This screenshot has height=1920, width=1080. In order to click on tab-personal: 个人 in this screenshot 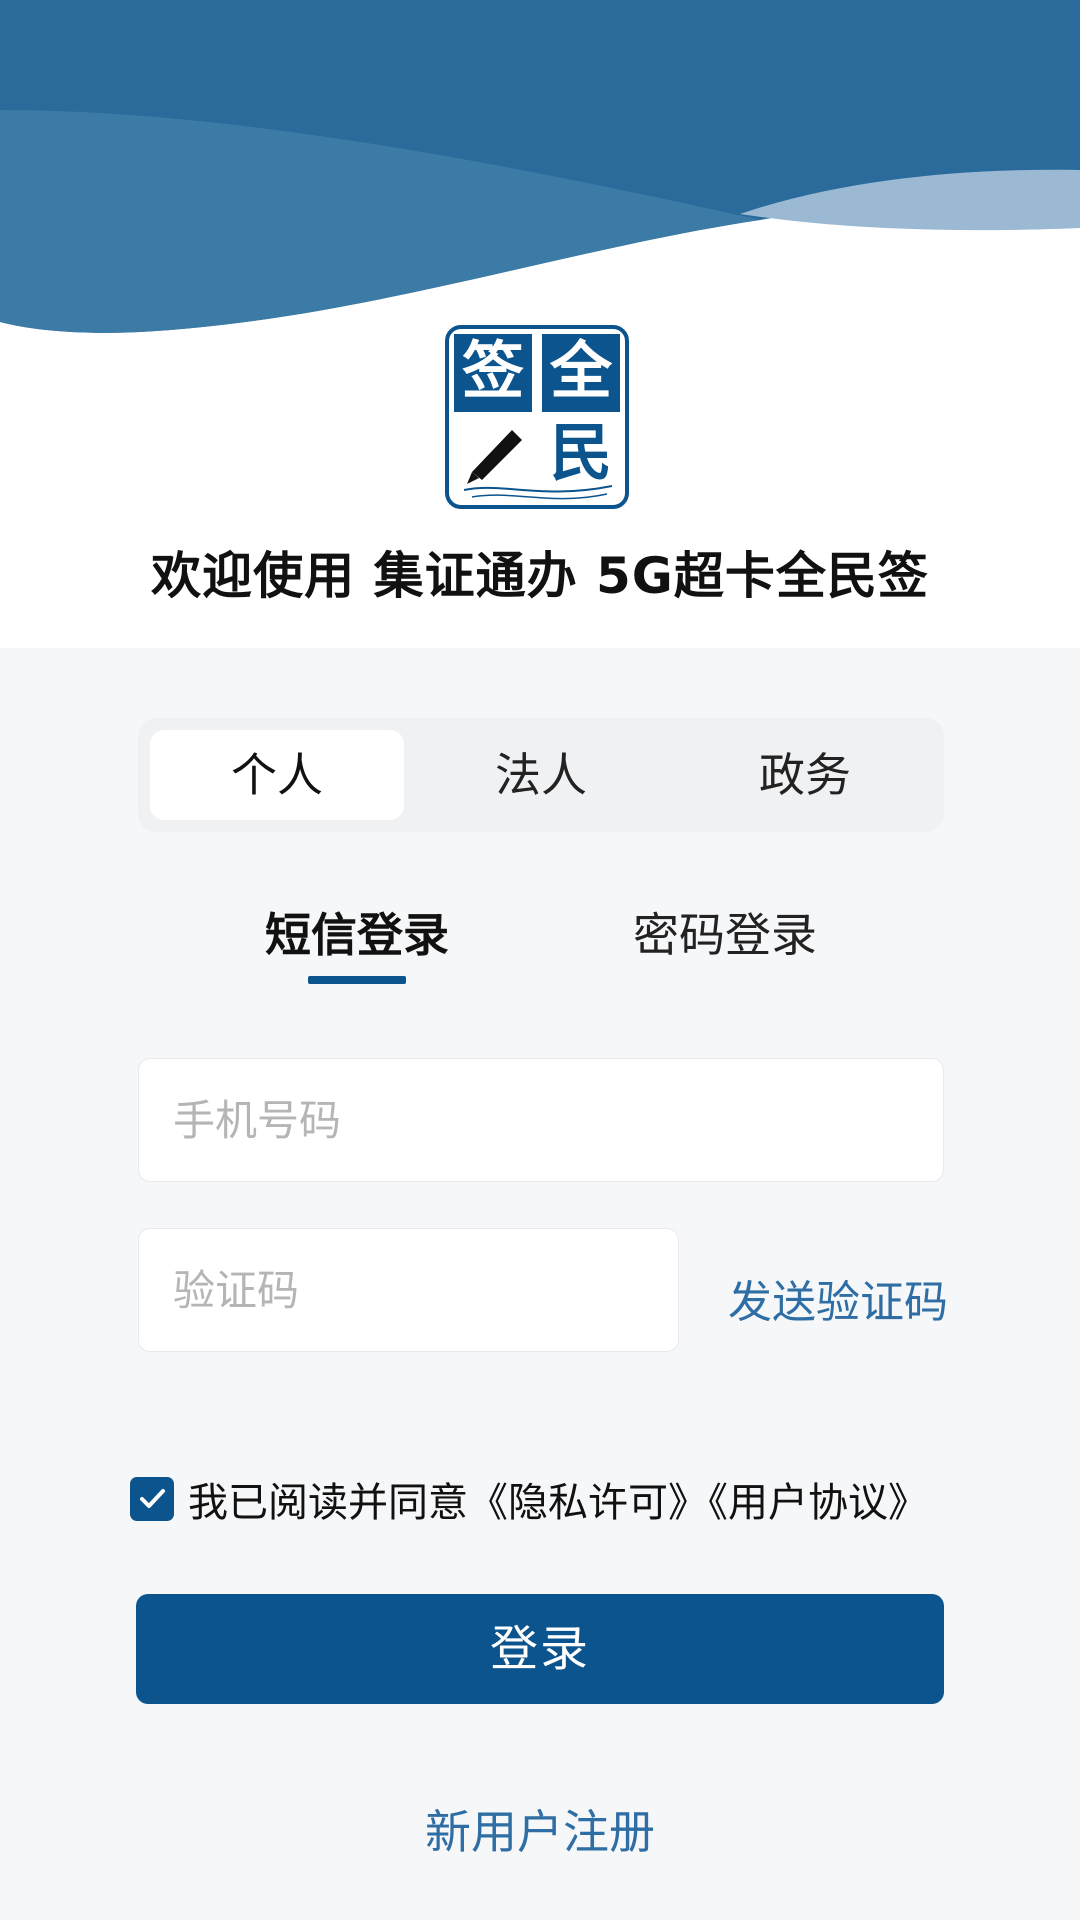, I will do `click(277, 775)`.